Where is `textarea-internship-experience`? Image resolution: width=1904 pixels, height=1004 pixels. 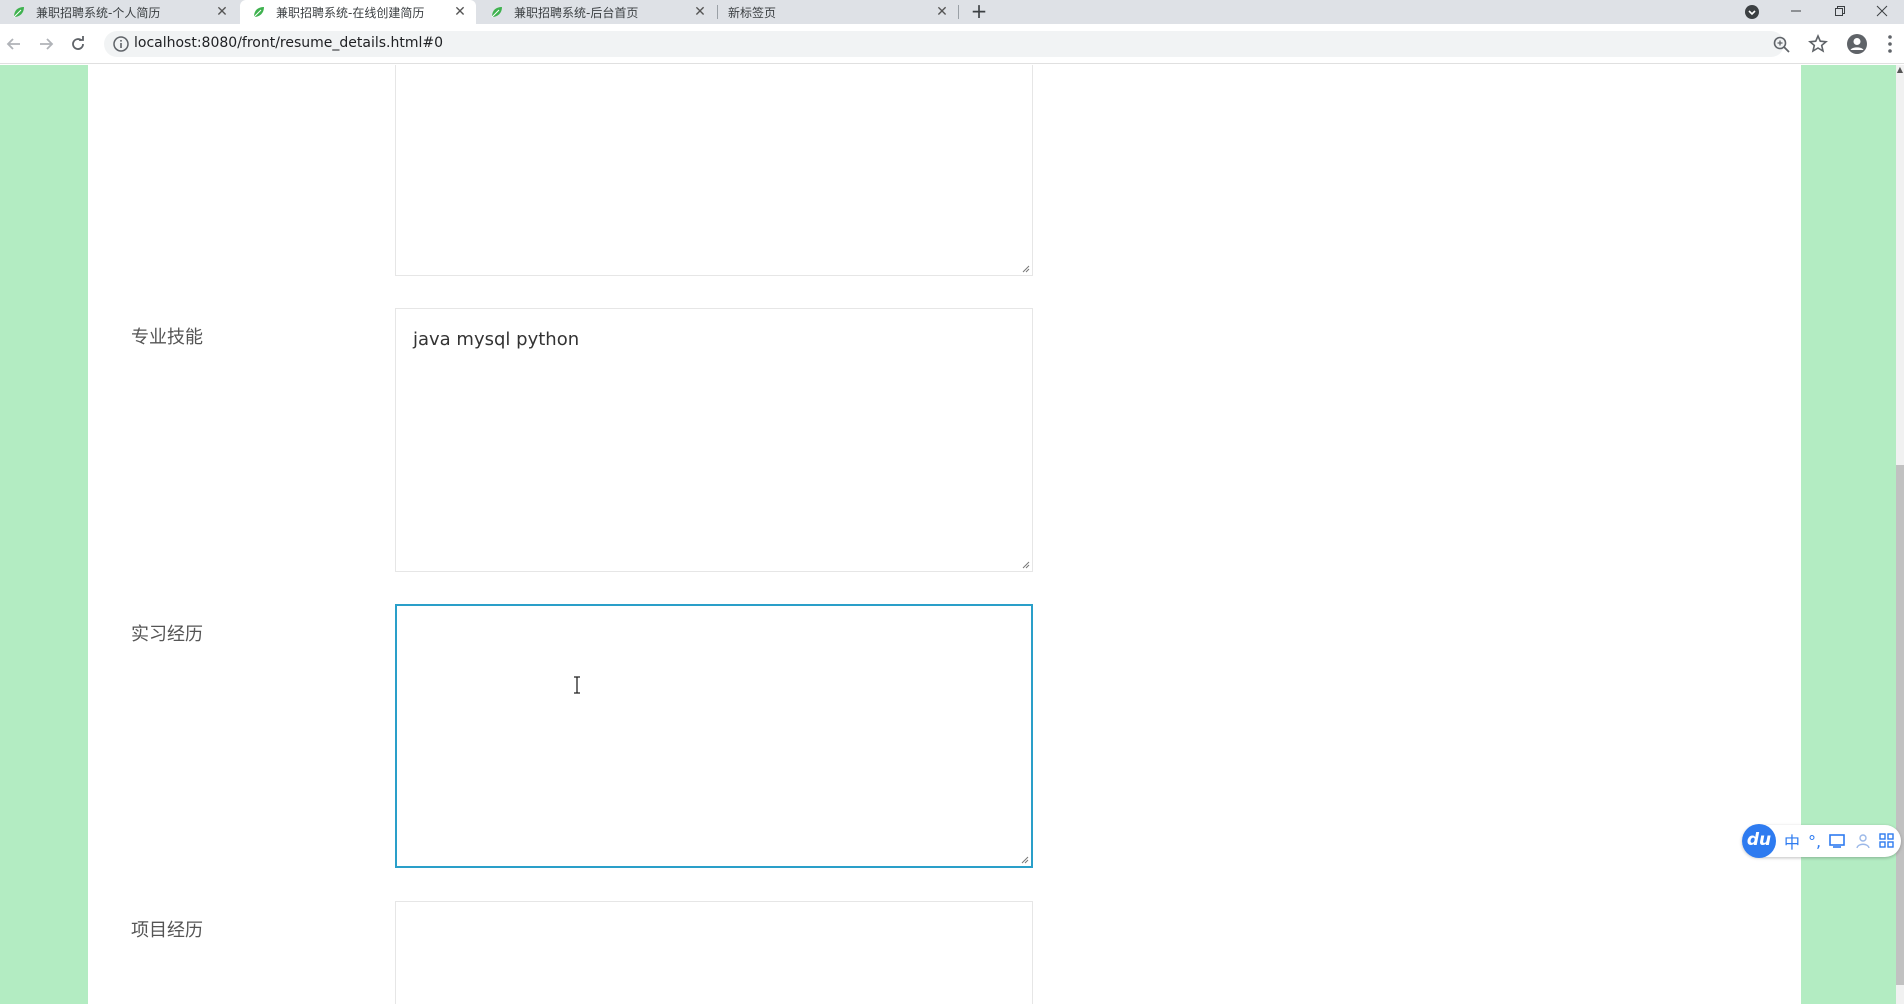 textarea-internship-experience is located at coordinates (714, 736).